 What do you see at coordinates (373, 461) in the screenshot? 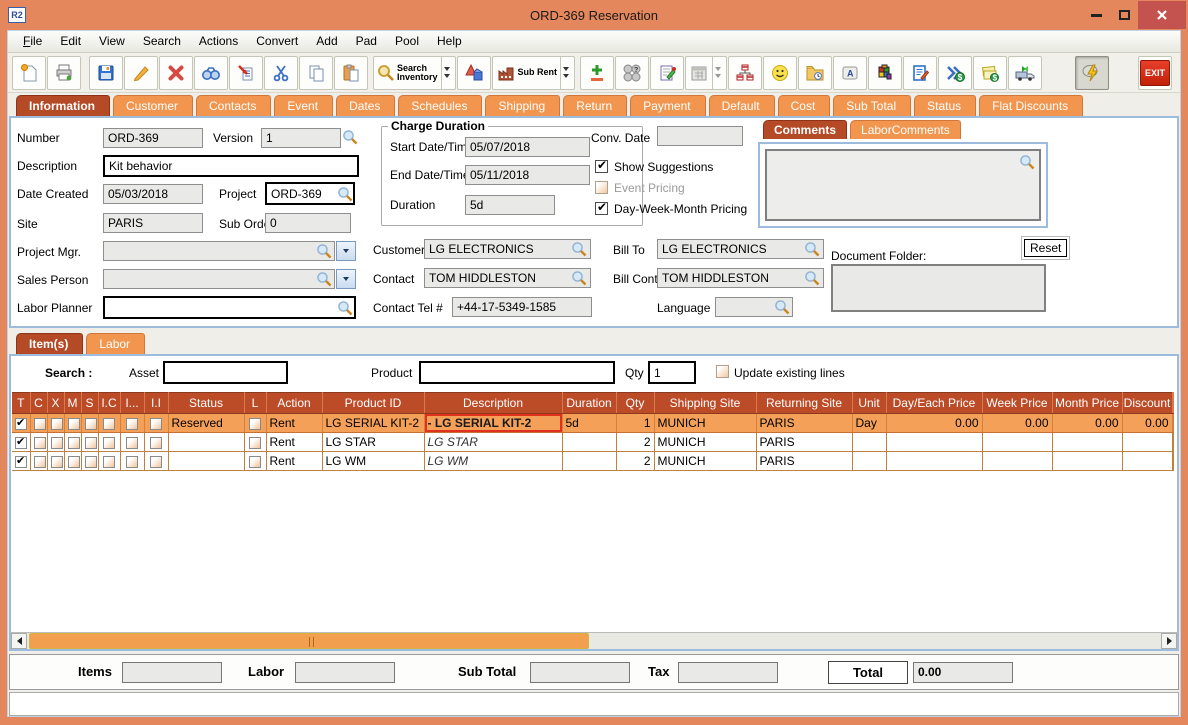
I see `cell-product-id: LG WM` at bounding box center [373, 461].